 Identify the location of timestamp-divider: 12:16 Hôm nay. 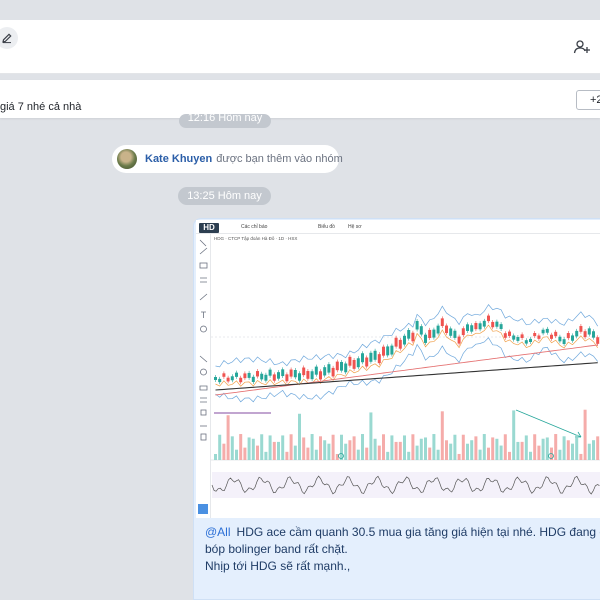
(225, 120).